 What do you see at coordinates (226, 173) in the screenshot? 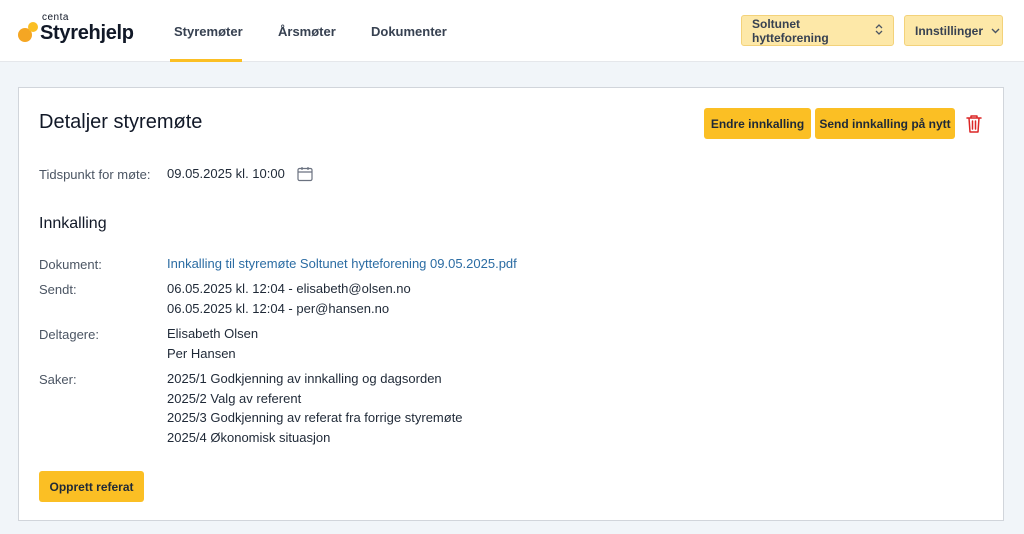
I see `meeting-time-value: 09.05.2025 kl. 10:00` at bounding box center [226, 173].